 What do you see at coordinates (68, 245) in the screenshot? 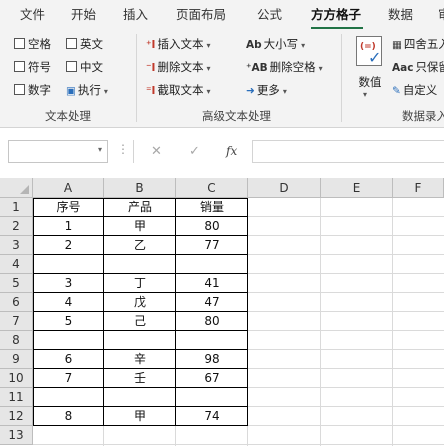
I see `cell-a3: 2` at bounding box center [68, 245].